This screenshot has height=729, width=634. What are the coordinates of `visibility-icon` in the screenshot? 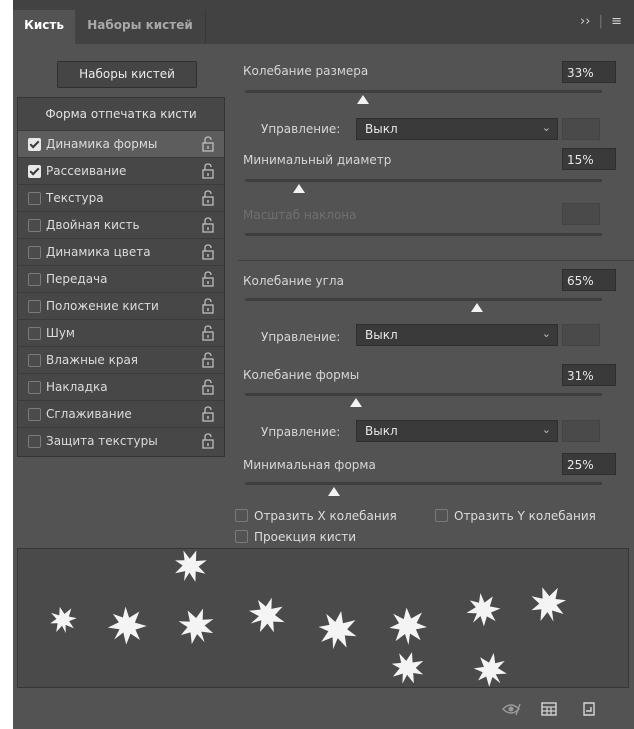 It's located at (511, 709).